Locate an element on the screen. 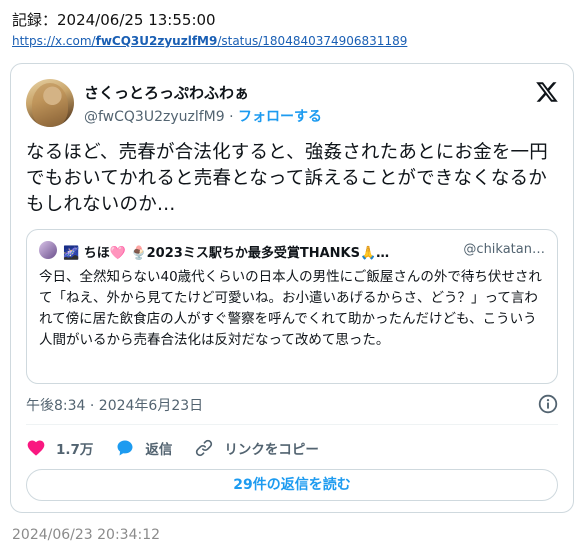 The image size is (586, 558). tweet-timestamp: 午後8:34 · 2024年6月23日 is located at coordinates (114, 405).